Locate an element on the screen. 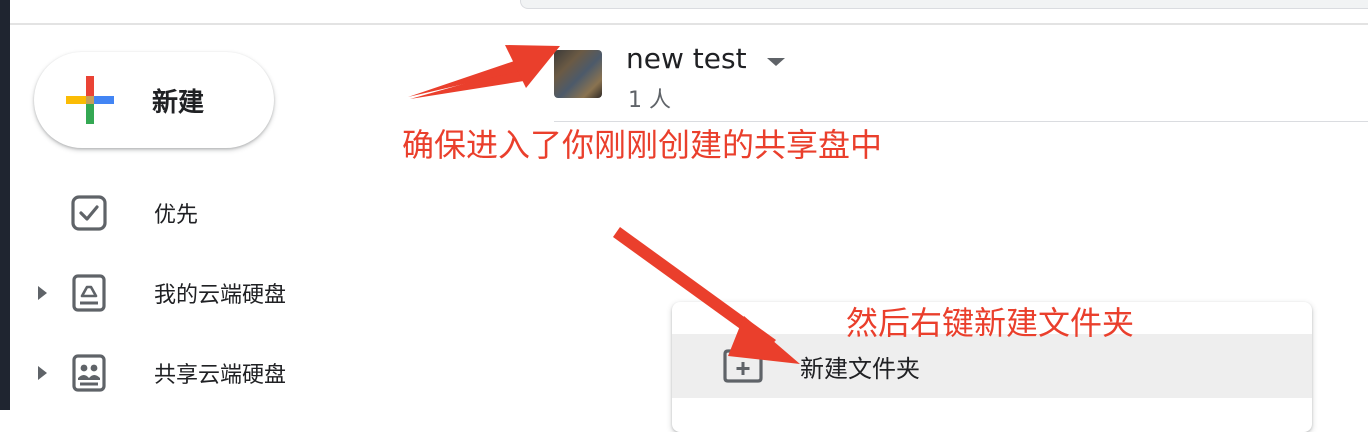  annotation-bottom: 然后右键新建文件夹 is located at coordinates (990, 323).